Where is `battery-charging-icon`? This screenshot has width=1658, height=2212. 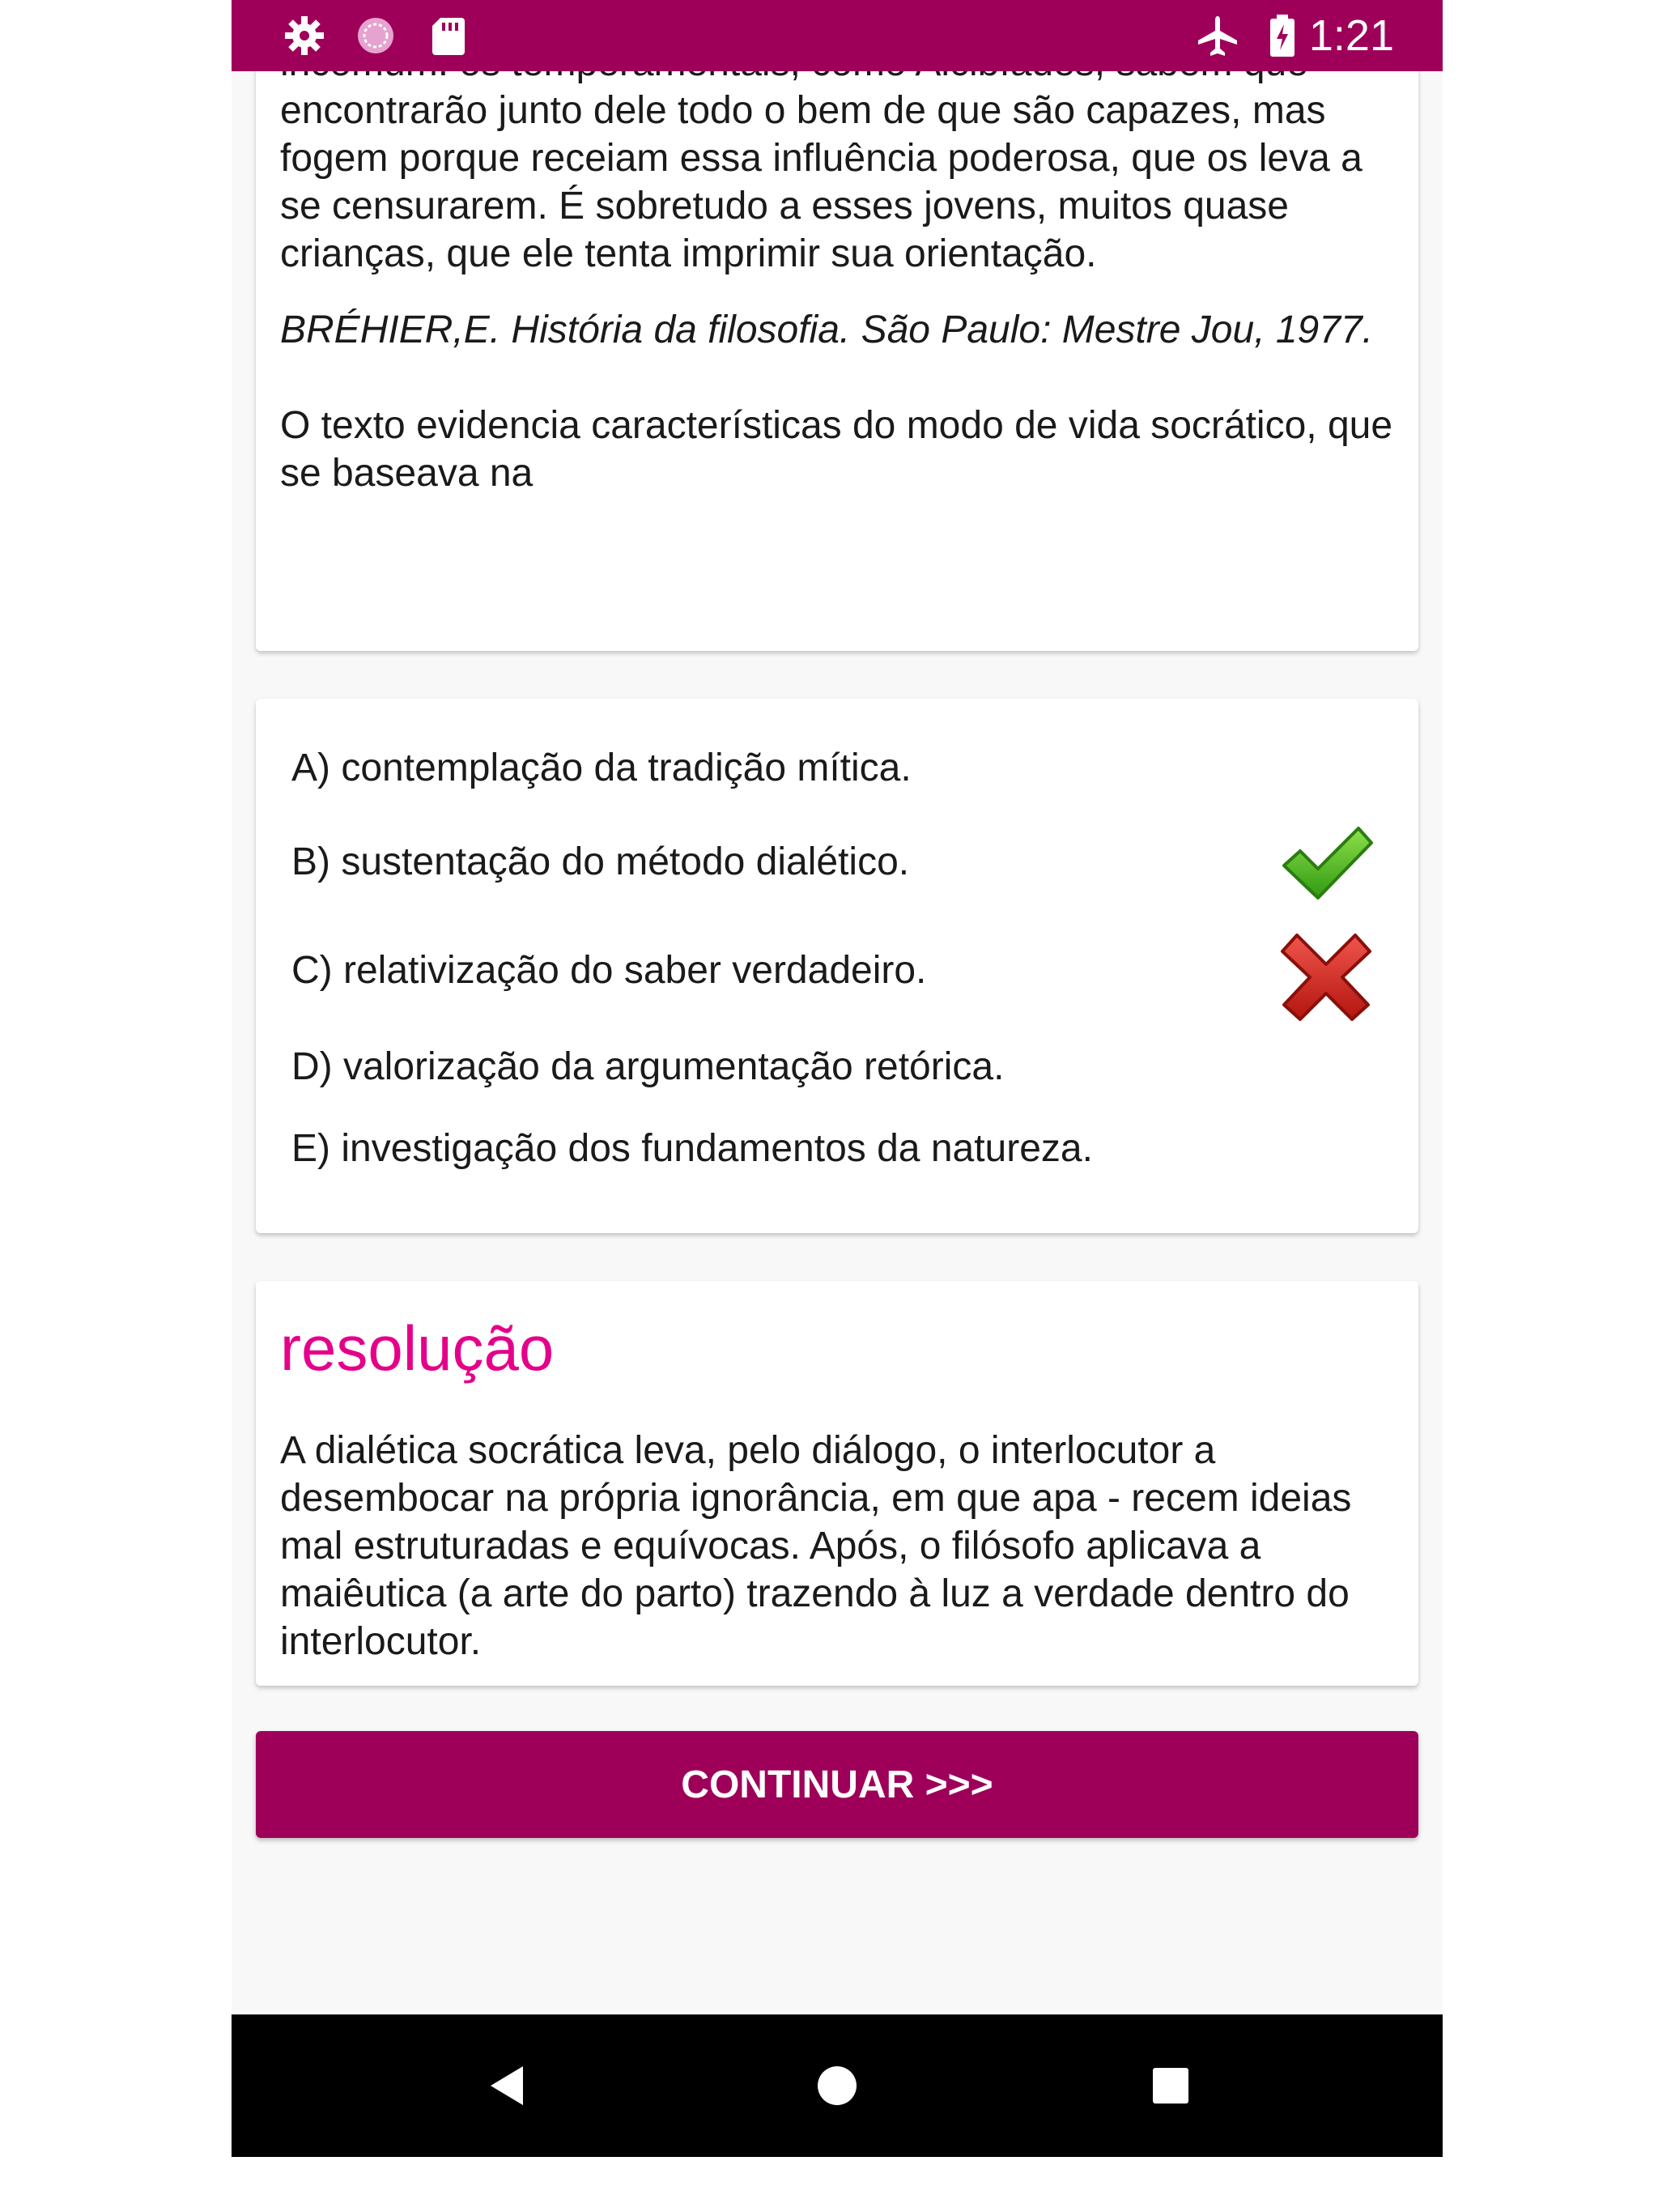 battery-charging-icon is located at coordinates (1282, 36).